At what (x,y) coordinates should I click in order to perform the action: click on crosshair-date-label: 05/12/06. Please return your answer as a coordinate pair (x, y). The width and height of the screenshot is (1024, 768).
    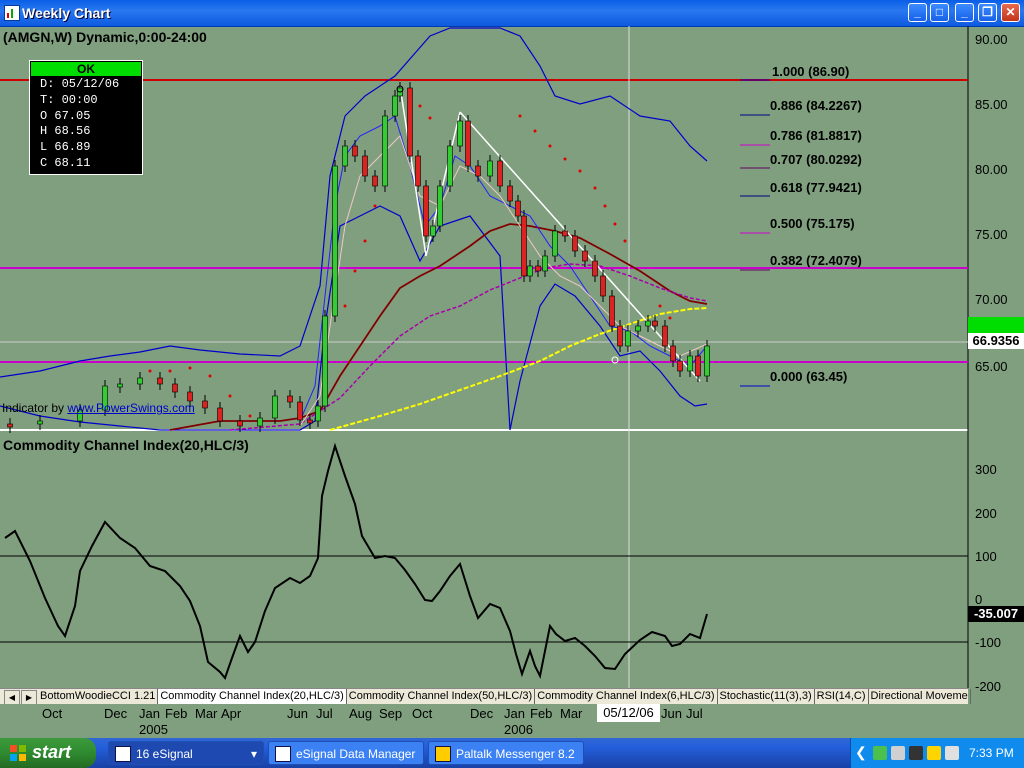
    Looking at the image, I should click on (628, 713).